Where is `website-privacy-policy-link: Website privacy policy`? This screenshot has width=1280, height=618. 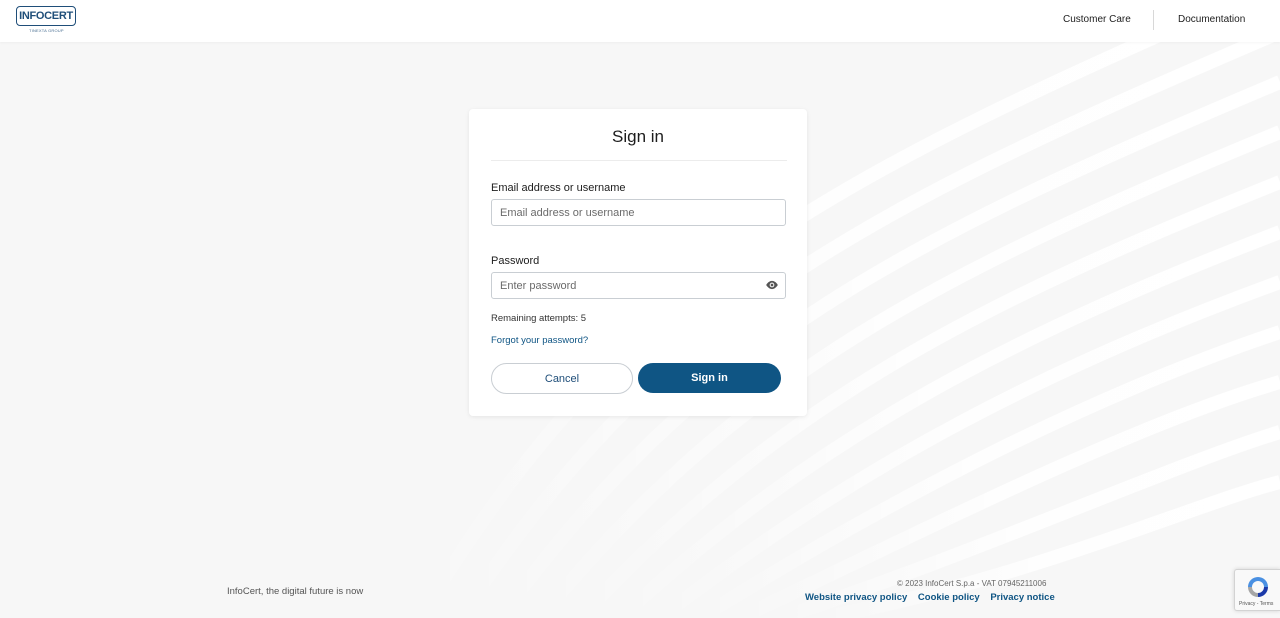
website-privacy-policy-link: Website privacy policy is located at coordinates (856, 597).